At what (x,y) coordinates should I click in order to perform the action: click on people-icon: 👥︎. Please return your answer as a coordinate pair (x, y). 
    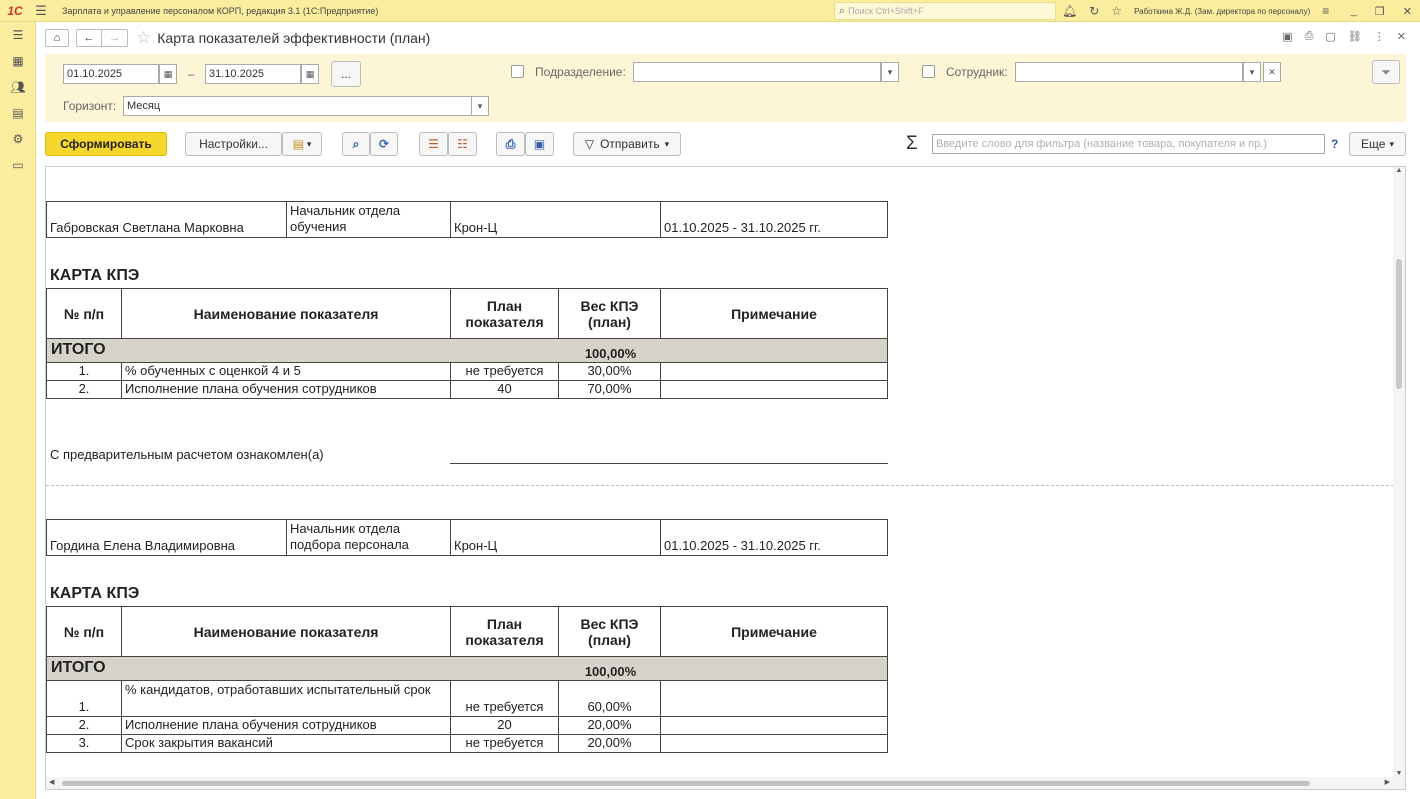
    Looking at the image, I should click on (18, 87).